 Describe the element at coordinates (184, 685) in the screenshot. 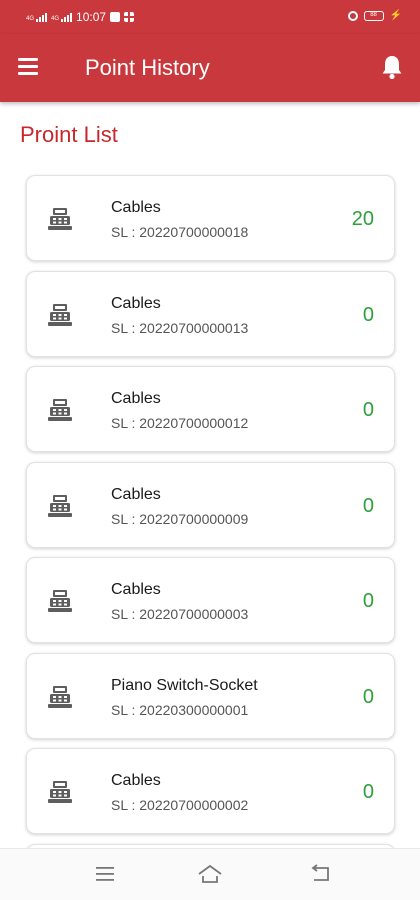

I see `item-name: Piano Switch-Socket` at that location.